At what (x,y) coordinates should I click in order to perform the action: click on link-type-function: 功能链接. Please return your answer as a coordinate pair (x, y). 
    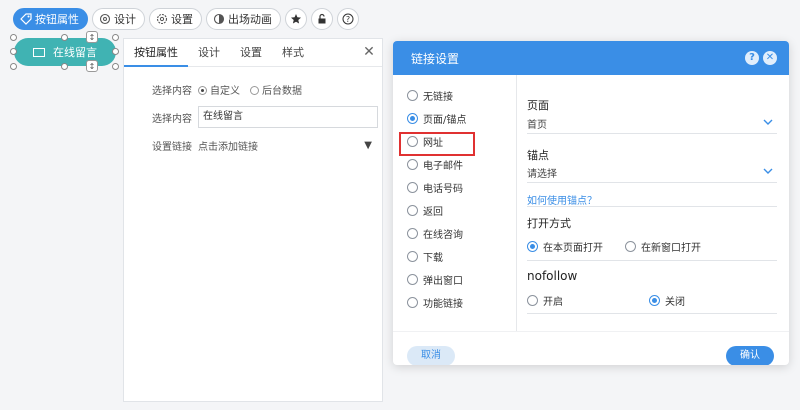
    Looking at the image, I should click on (435, 302).